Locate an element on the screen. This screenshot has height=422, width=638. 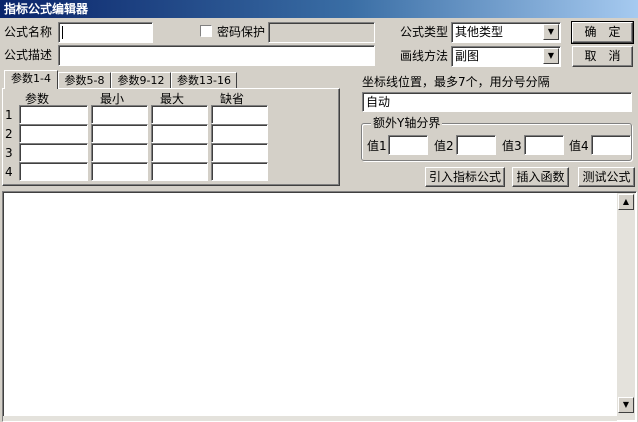
param-1-default-input is located at coordinates (239, 114).